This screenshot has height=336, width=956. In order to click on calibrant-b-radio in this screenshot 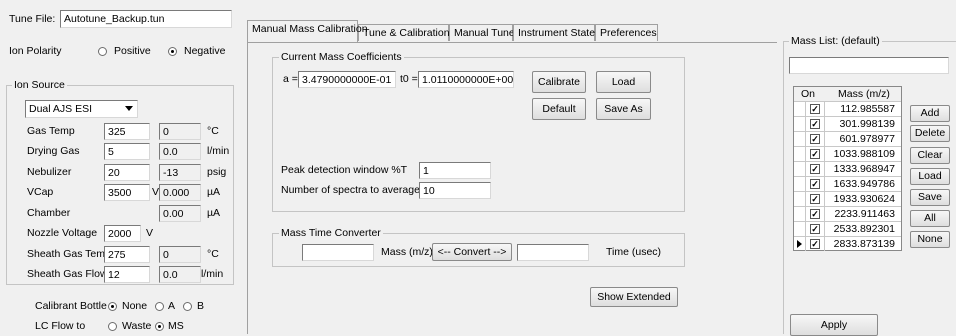, I will do `click(187, 306)`.